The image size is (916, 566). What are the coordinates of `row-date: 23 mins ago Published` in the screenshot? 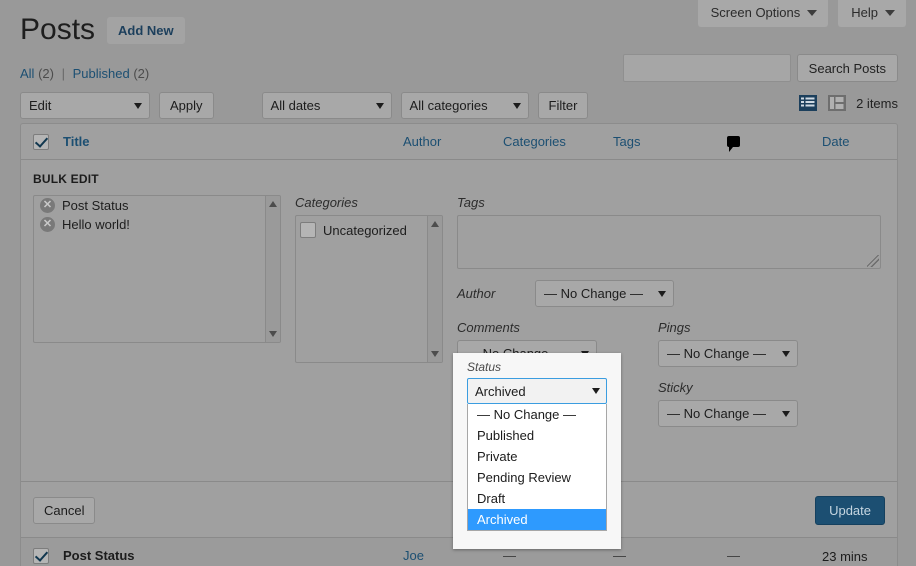 It's located at (853, 557).